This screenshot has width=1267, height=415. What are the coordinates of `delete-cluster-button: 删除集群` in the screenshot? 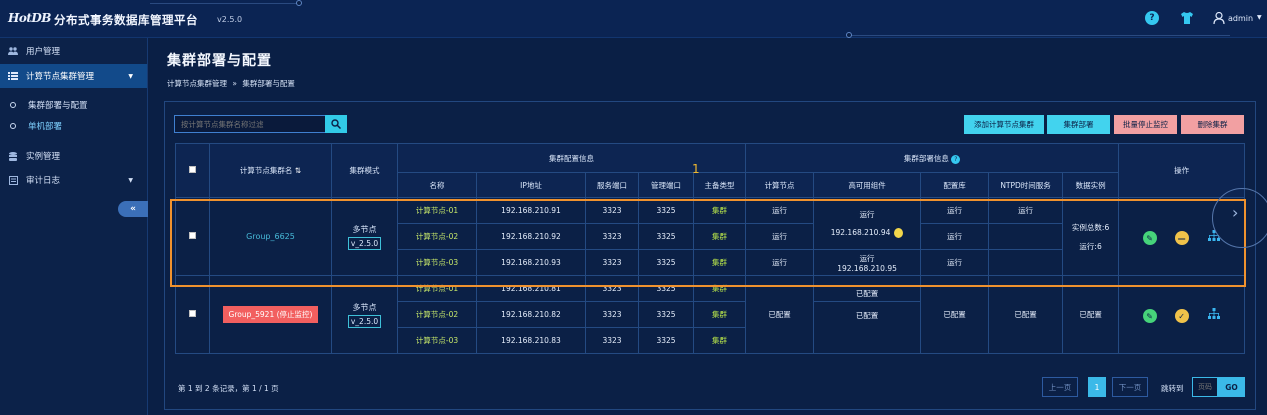 It's located at (1212, 124).